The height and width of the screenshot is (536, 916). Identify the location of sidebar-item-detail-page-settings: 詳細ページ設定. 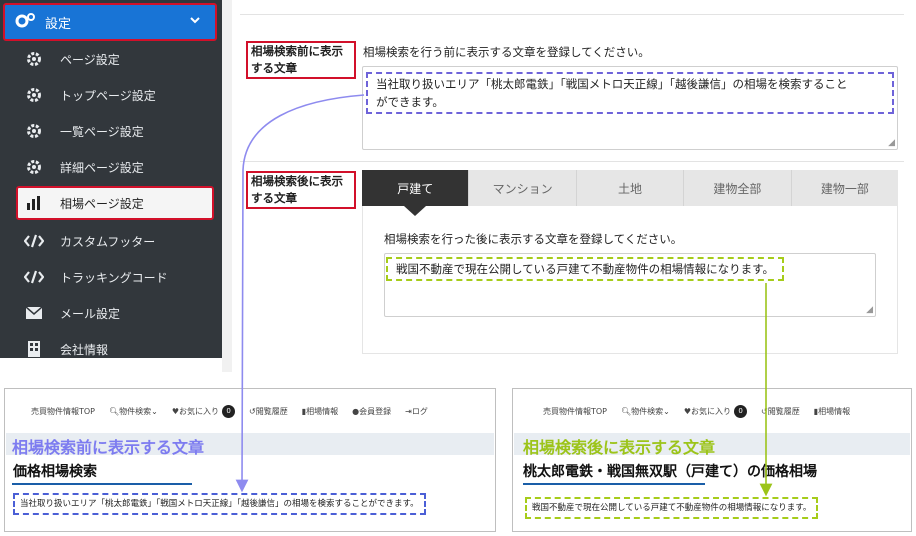
(118, 167).